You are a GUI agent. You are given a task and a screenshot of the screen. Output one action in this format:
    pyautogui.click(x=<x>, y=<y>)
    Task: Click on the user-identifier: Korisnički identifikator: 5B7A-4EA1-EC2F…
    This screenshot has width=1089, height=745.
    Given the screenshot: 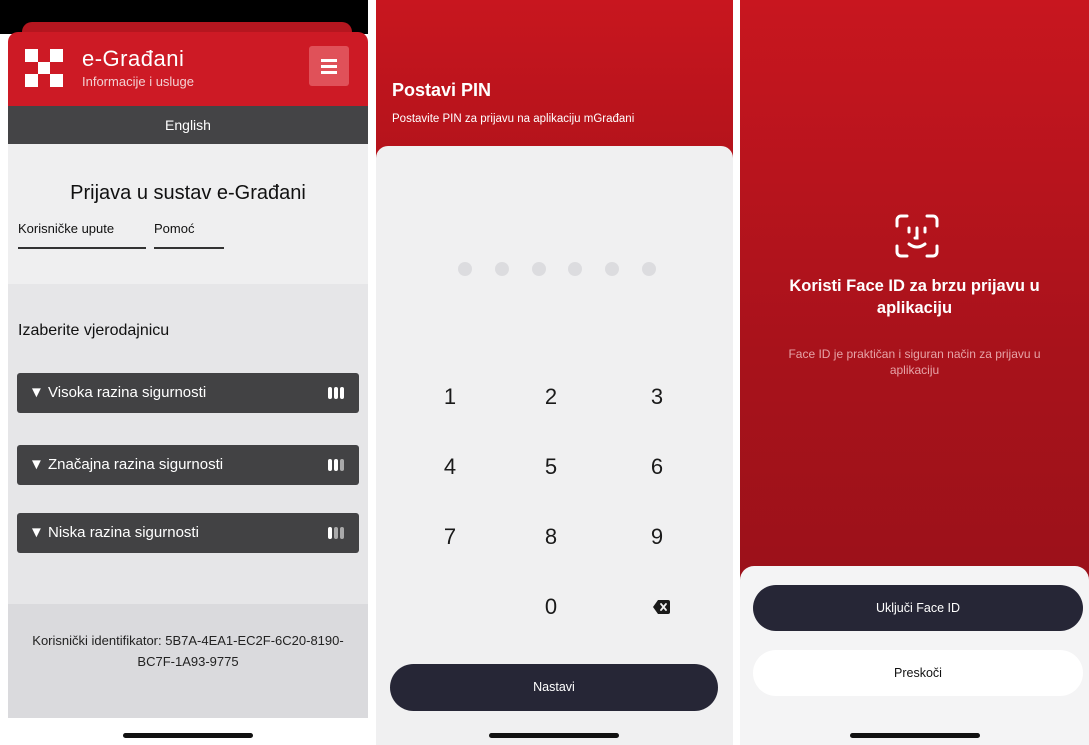 What is the action you would take?
    pyautogui.click(x=188, y=661)
    